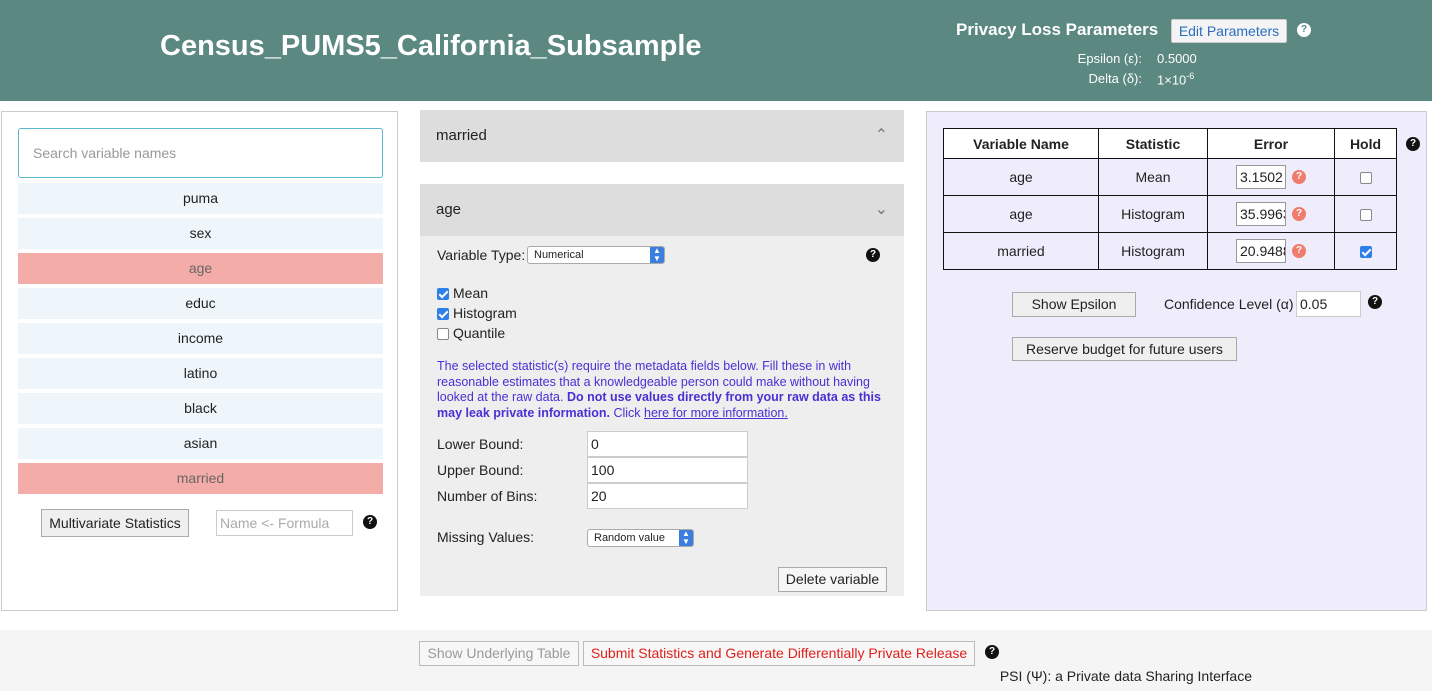 This screenshot has width=1432, height=691. Describe the element at coordinates (1229, 304) in the screenshot. I see `confidence-level-label: Confidence Level (α)` at that location.